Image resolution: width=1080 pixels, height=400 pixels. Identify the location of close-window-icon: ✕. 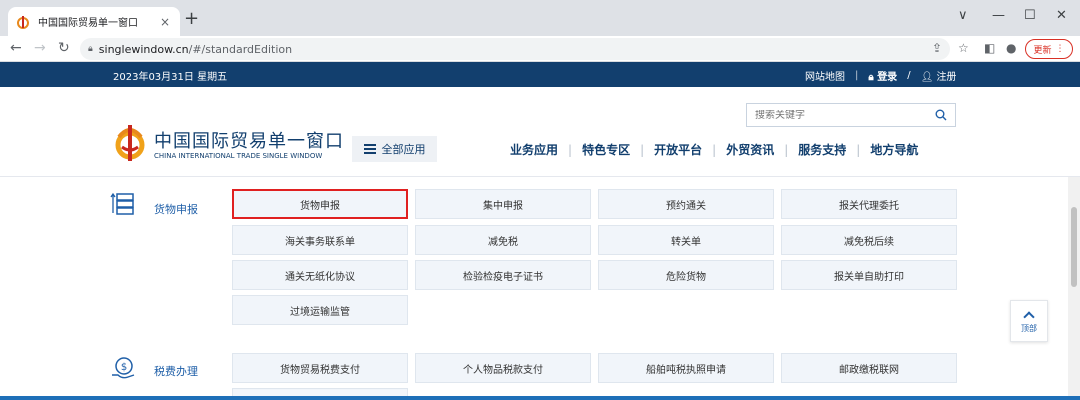
(1061, 15).